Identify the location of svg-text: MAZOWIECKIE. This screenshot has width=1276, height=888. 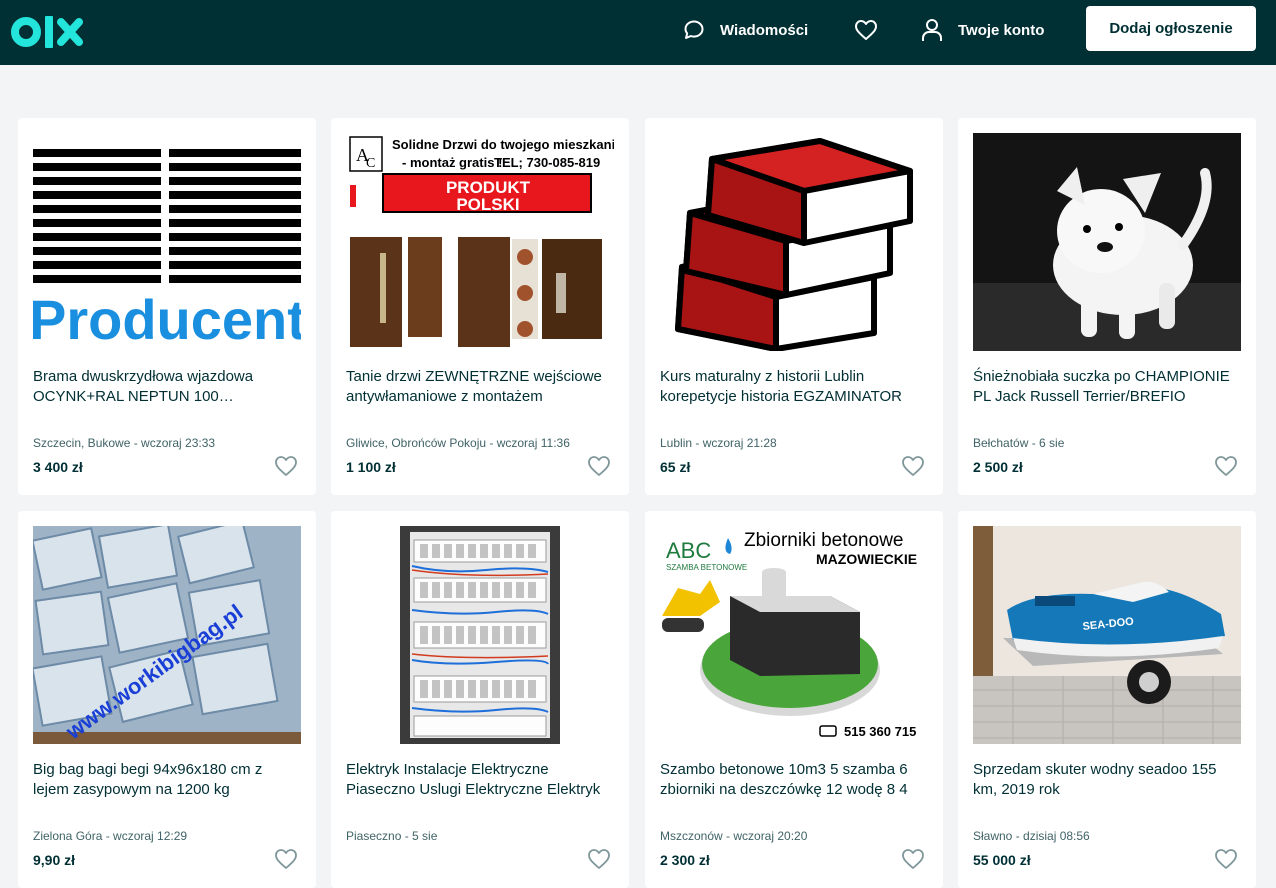
(866, 559).